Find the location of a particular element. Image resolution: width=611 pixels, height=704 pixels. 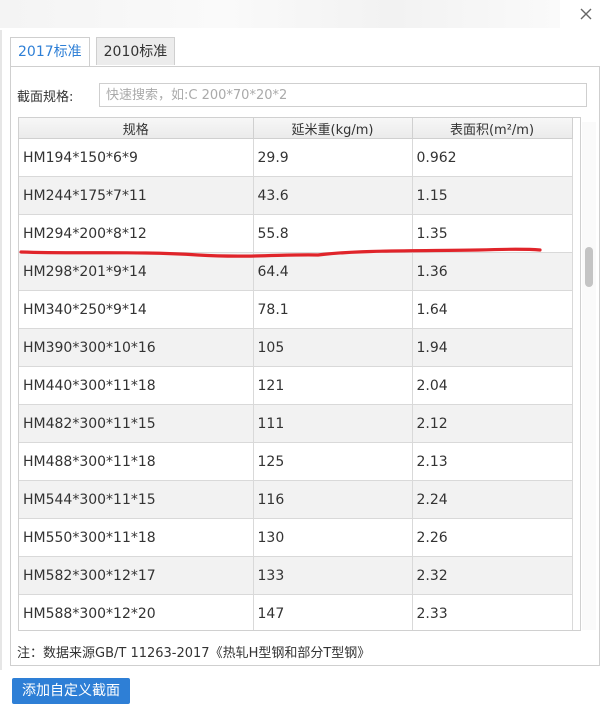

cell-spec: HM298*201*9*14 is located at coordinates (136, 271).